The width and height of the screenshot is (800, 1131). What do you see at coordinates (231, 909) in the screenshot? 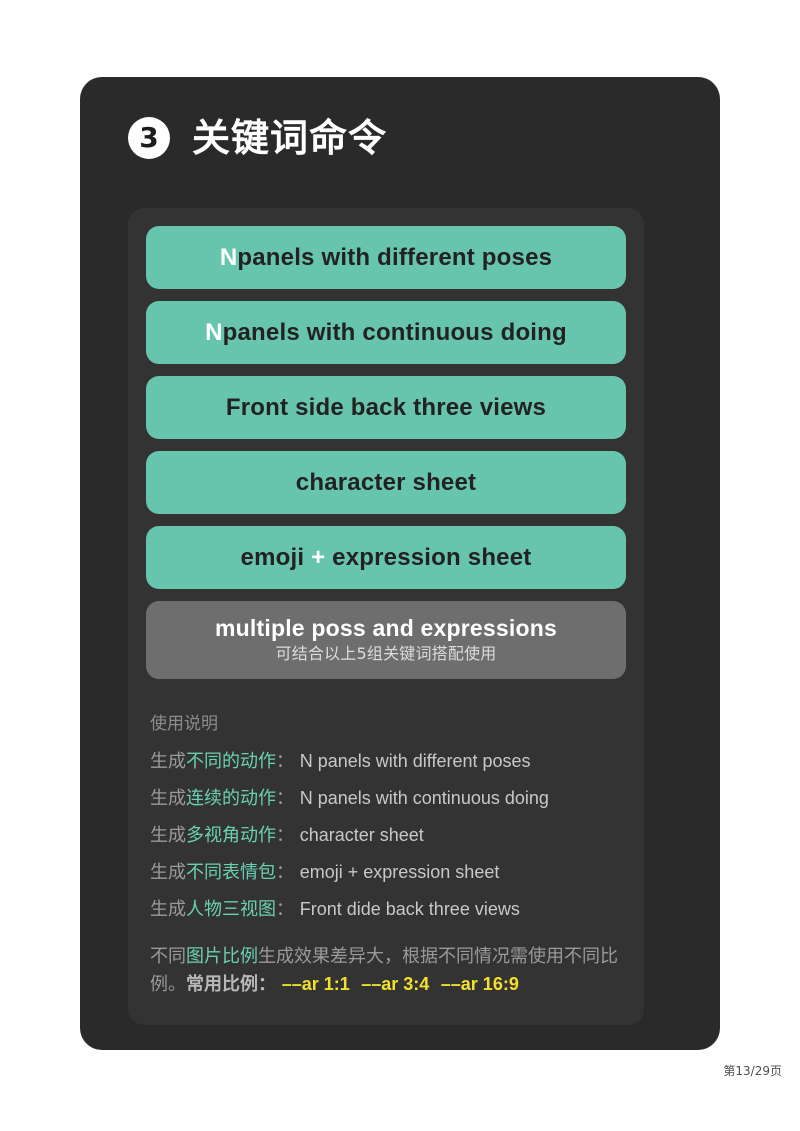
I see `usage-emphasis: 人物三视图` at bounding box center [231, 909].